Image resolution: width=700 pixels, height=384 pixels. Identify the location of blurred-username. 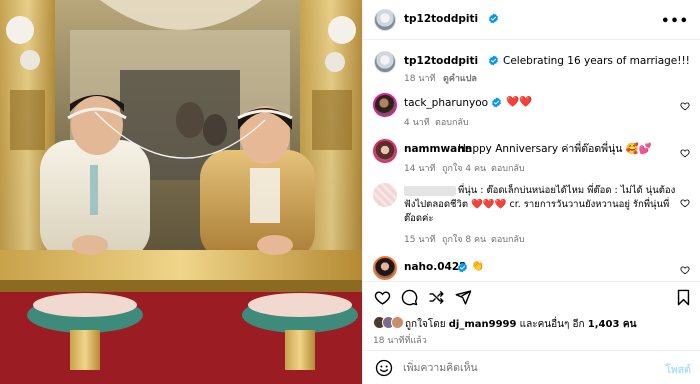
(430, 191).